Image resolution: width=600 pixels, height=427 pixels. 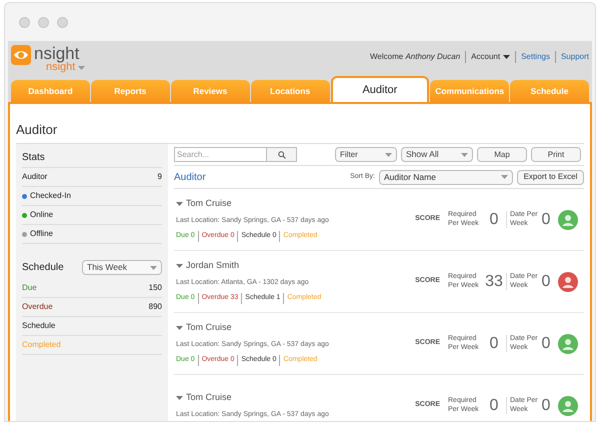 I want to click on schedule-value: 890, so click(x=155, y=307).